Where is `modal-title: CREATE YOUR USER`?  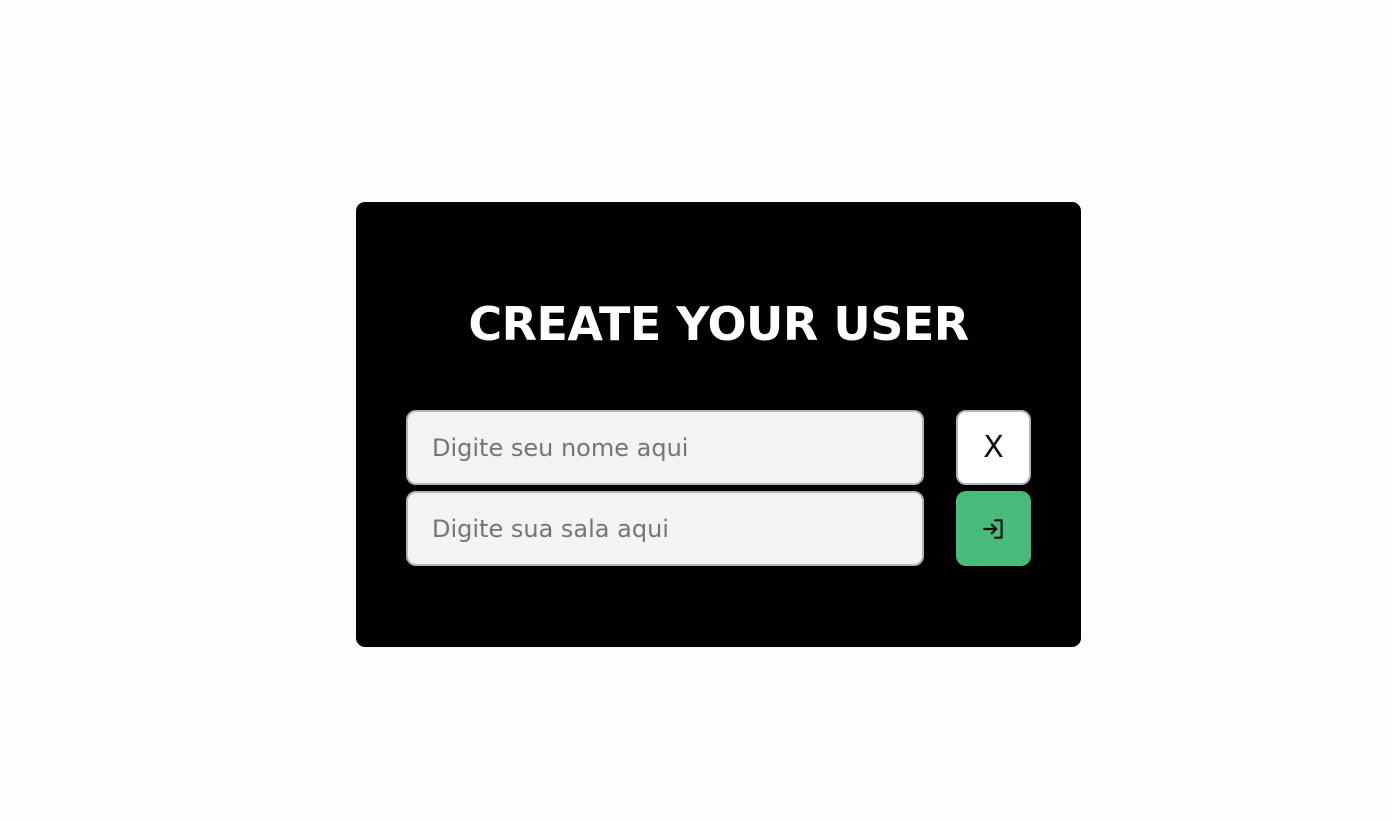
modal-title: CREATE YOUR USER is located at coordinates (718, 324).